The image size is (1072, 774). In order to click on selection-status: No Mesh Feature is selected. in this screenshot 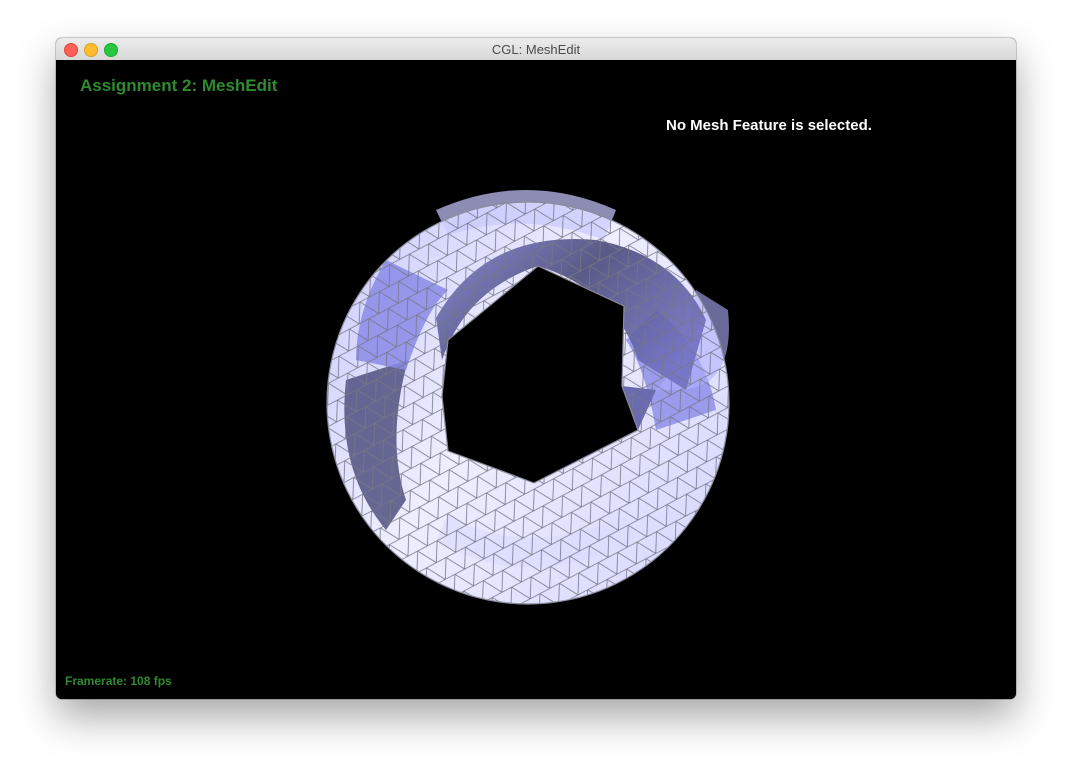, I will do `click(769, 125)`.